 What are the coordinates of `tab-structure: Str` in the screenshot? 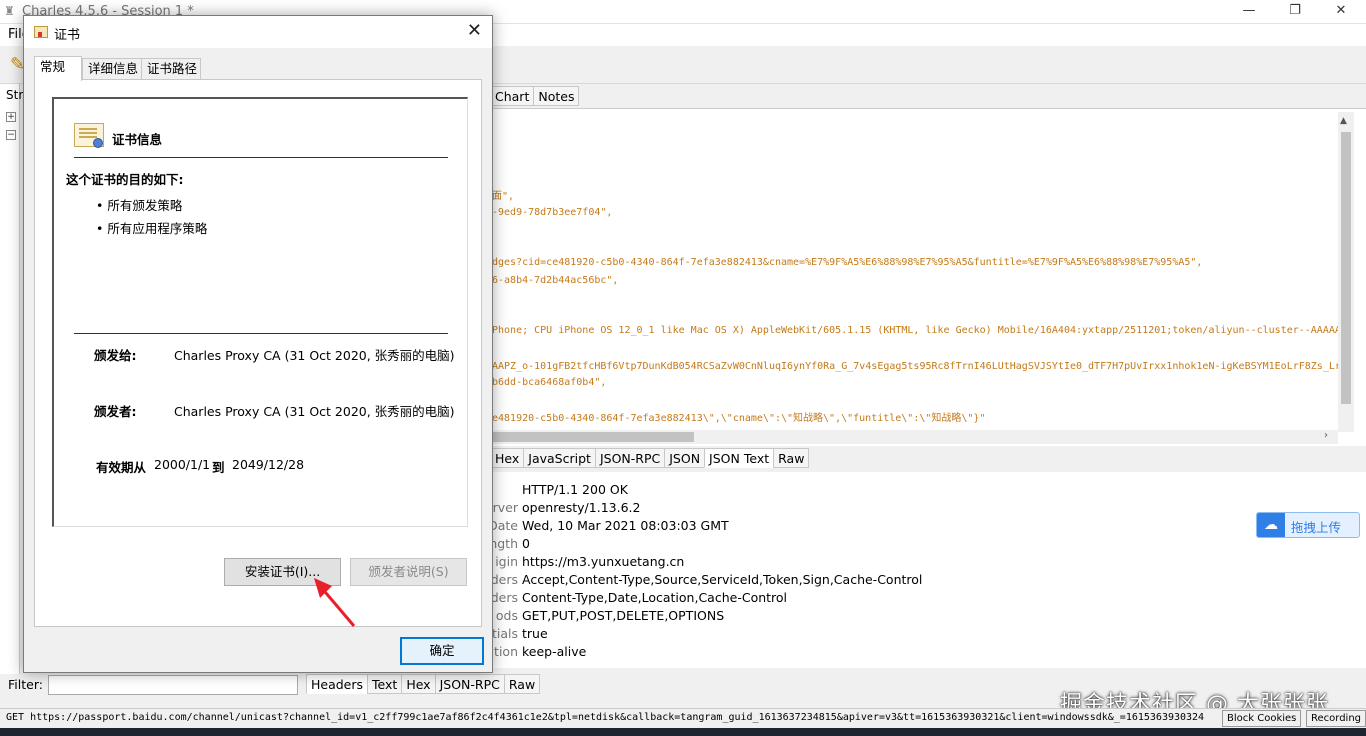 It's located at (14, 95).